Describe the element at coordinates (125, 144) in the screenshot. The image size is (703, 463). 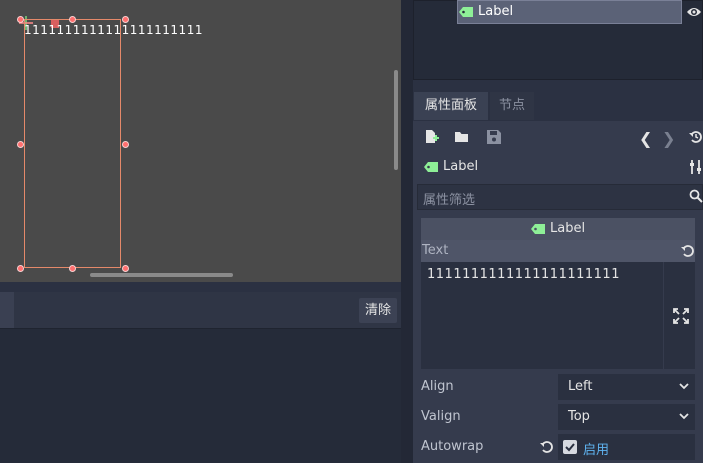
I see `resize-handle-right` at that location.